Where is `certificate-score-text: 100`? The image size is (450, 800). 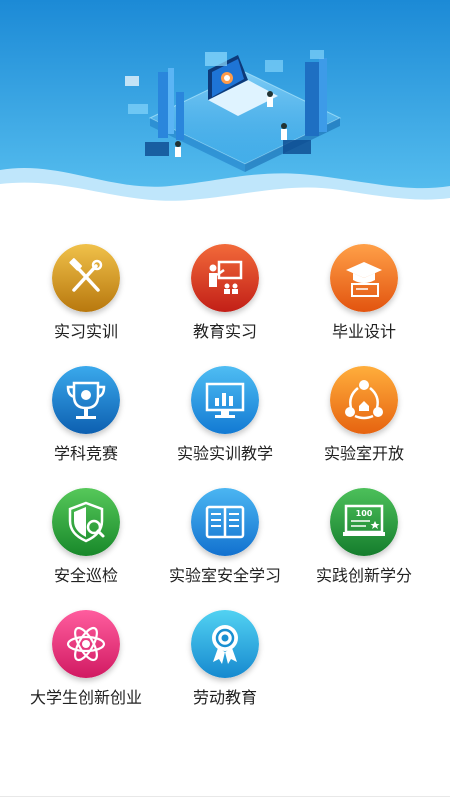
certificate-score-text: 100 is located at coordinates (364, 513).